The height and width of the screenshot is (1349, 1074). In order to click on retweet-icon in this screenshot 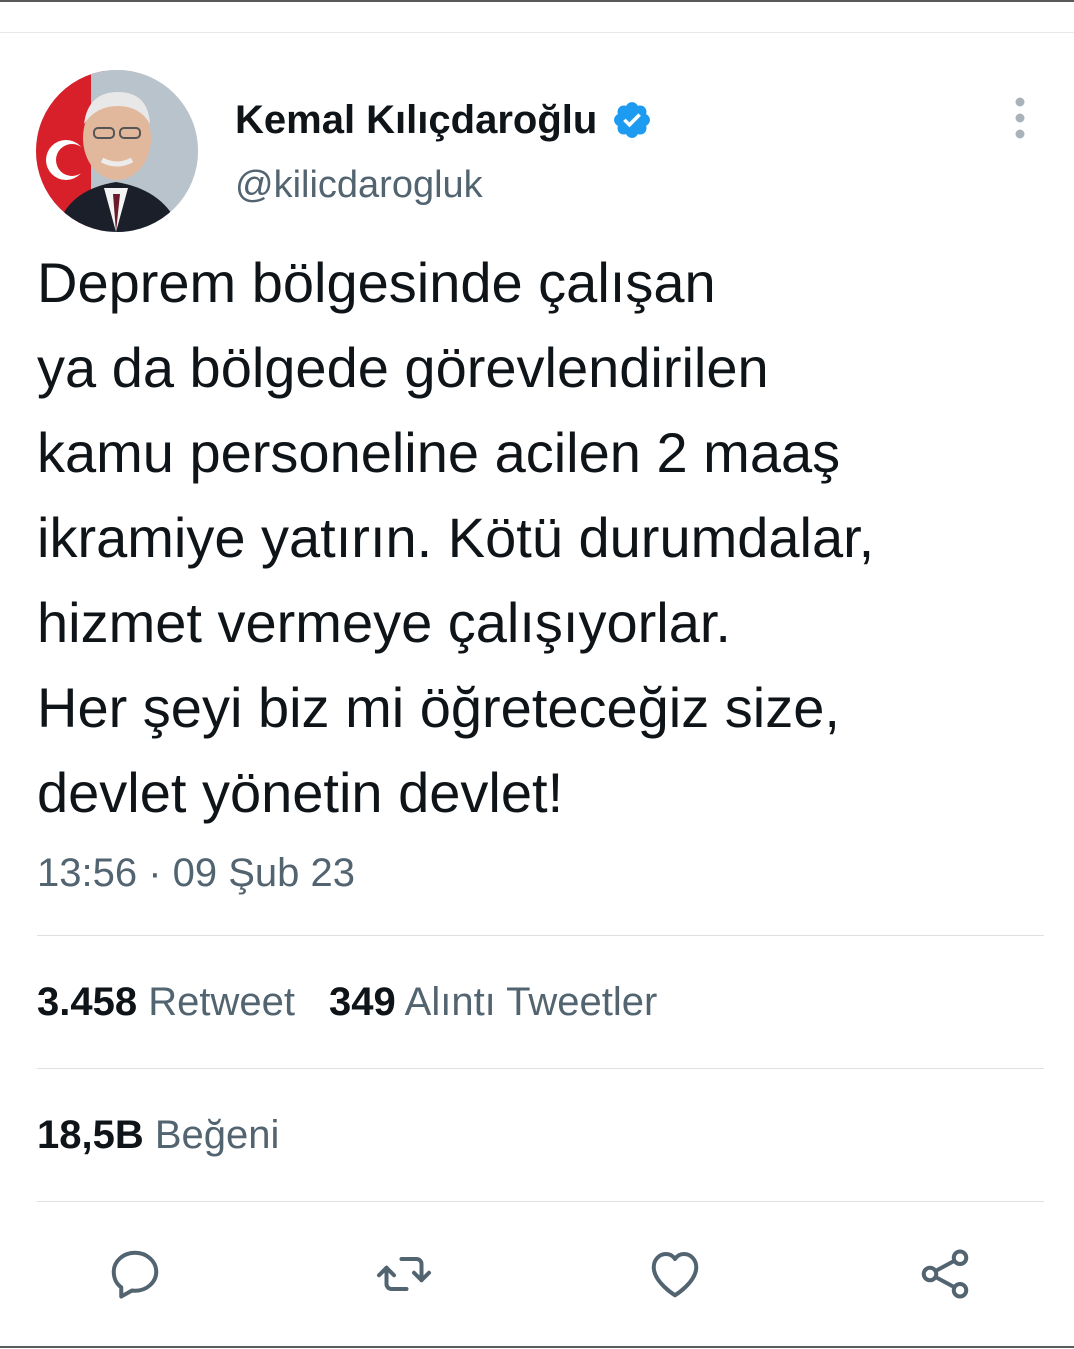, I will do `click(404, 1274)`.